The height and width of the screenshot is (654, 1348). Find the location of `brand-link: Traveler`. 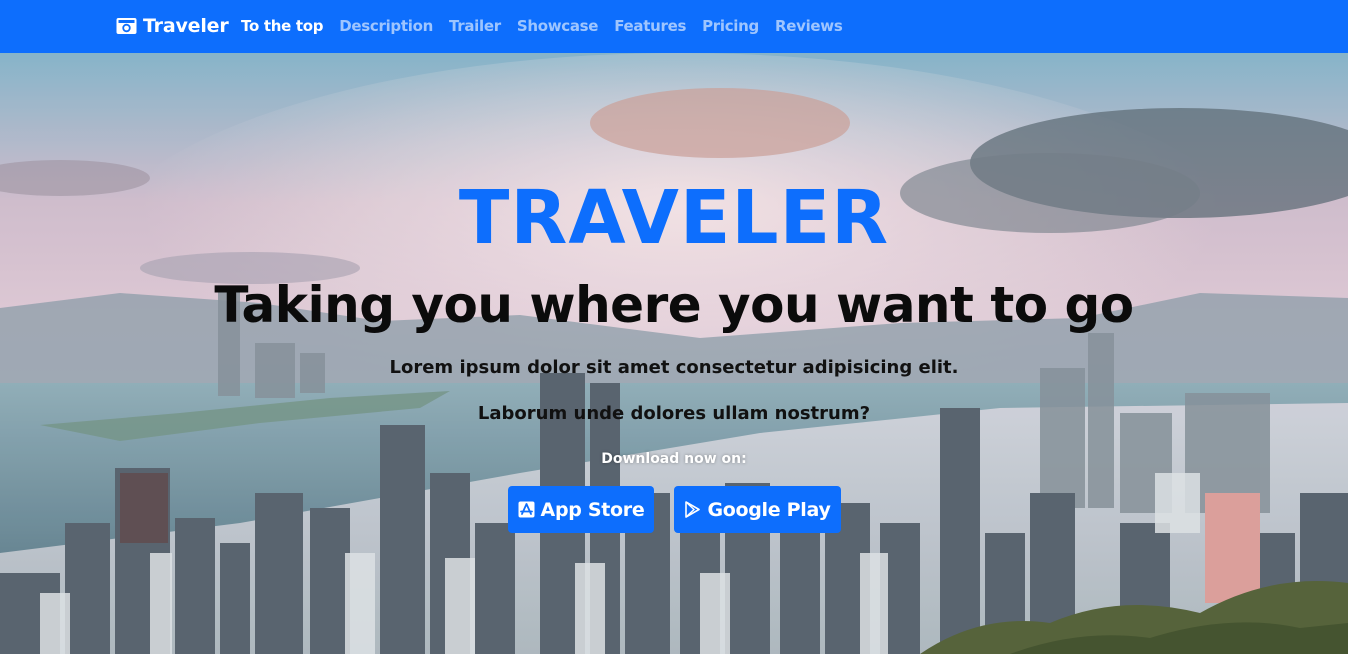

brand-link: Traveler is located at coordinates (172, 26).